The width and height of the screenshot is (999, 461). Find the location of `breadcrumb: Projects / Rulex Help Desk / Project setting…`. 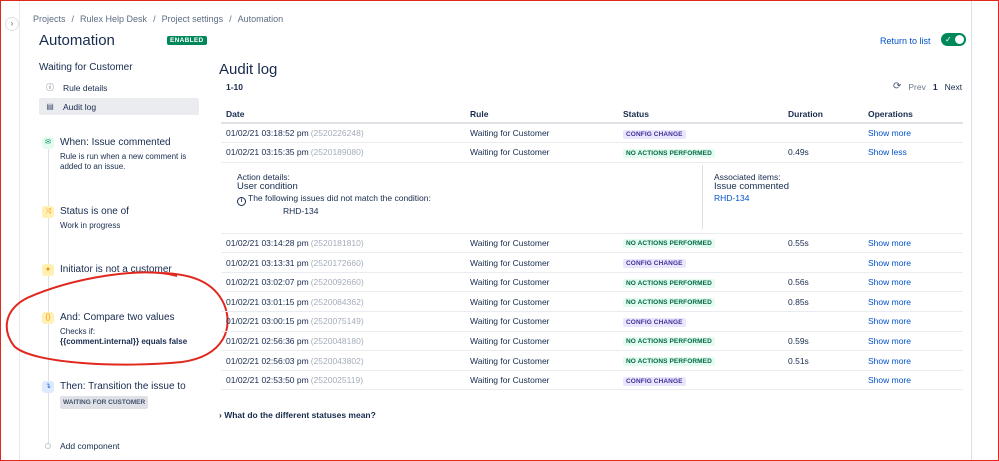

breadcrumb: Projects / Rulex Help Desk / Project setting… is located at coordinates (158, 19).